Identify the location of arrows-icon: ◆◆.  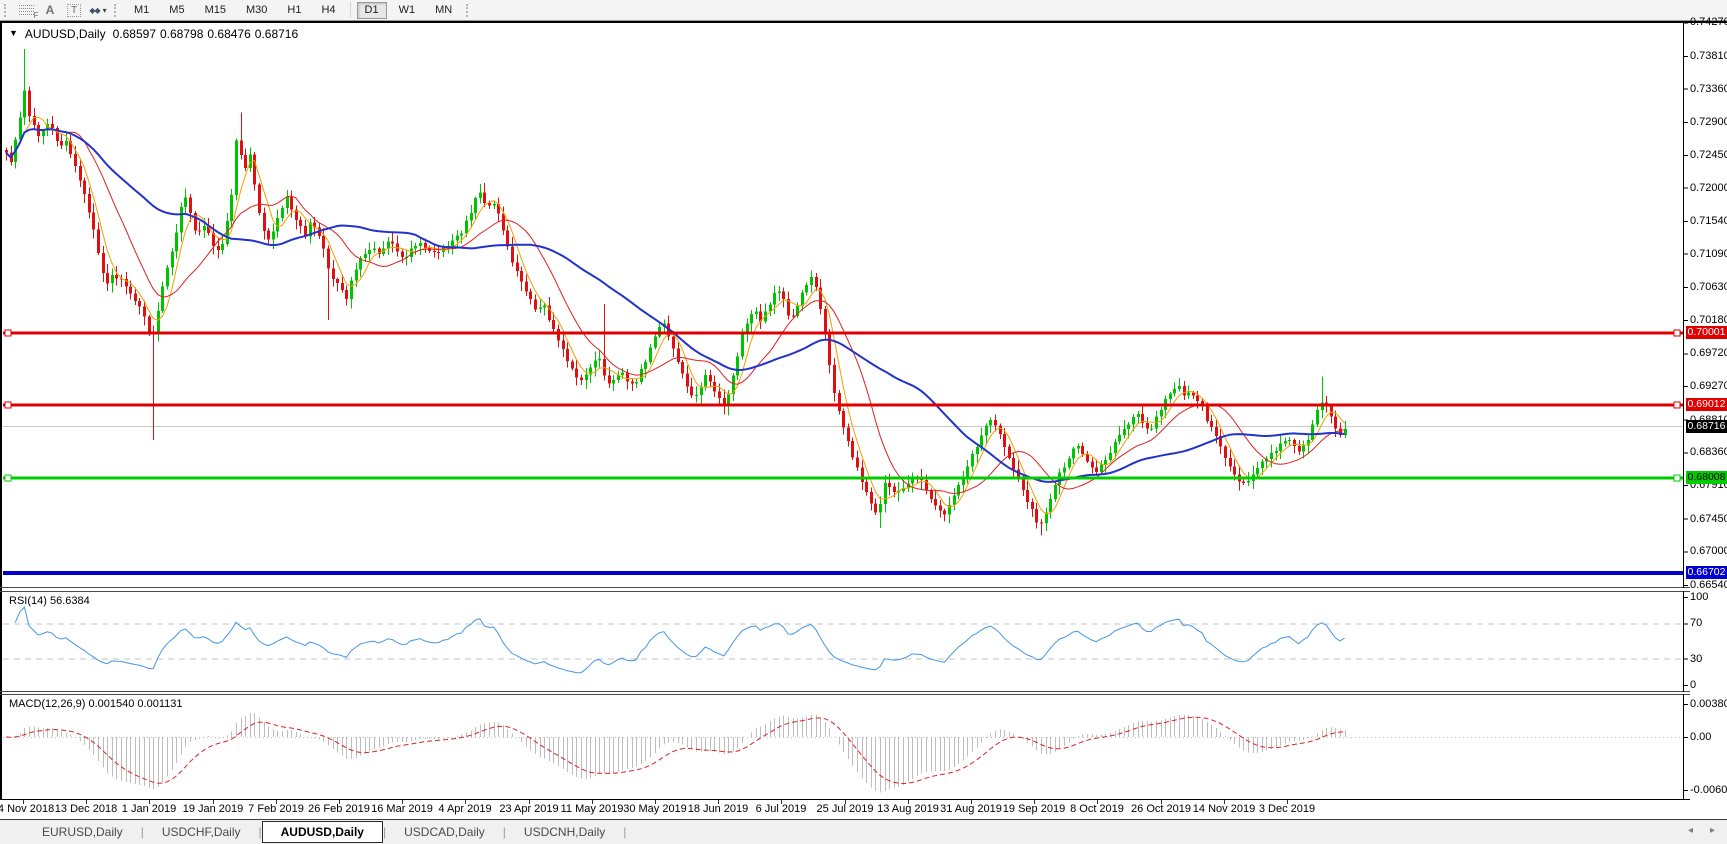
(94, 10).